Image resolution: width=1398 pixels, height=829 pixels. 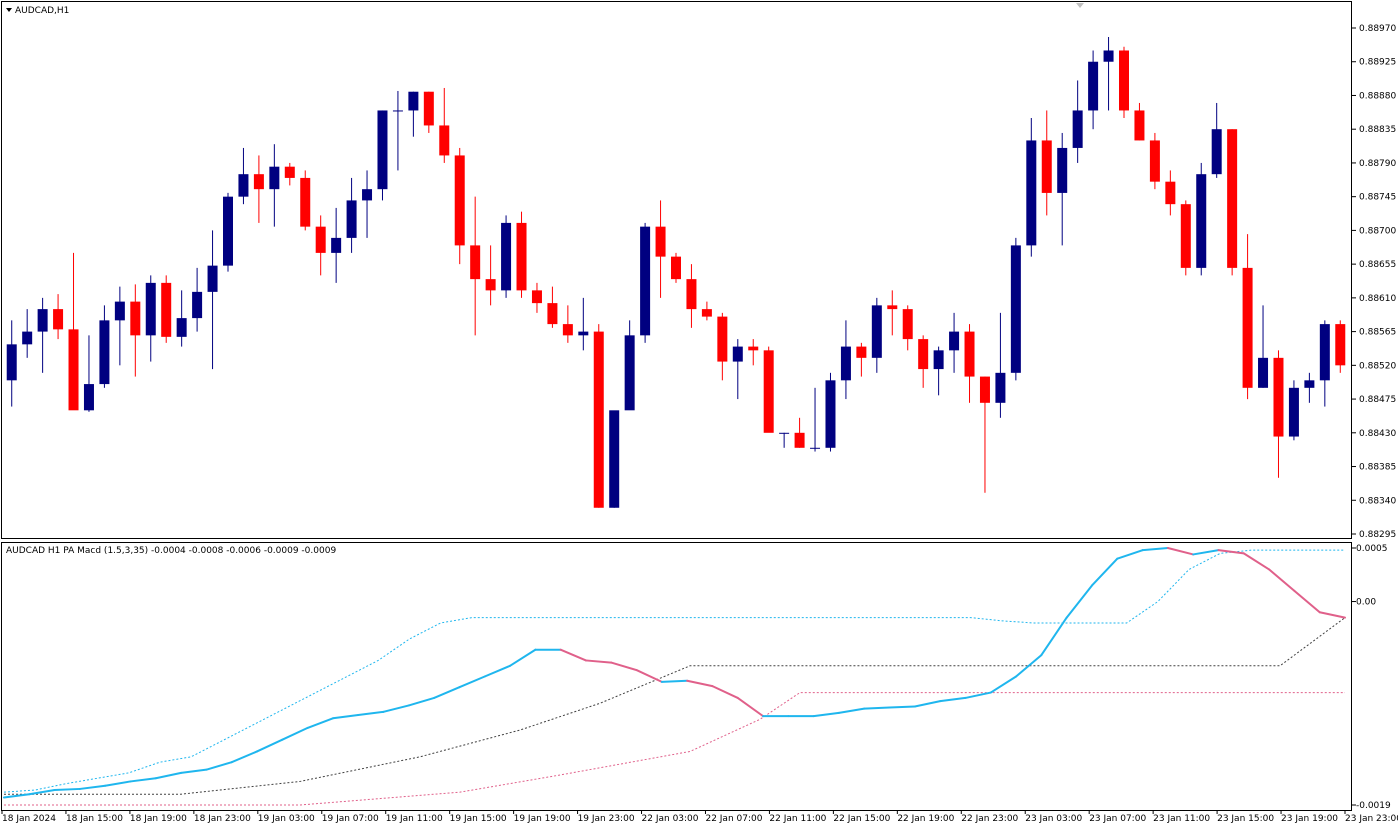 What do you see at coordinates (1377, 29) in the screenshot?
I see `price-tick-label: 0.88970` at bounding box center [1377, 29].